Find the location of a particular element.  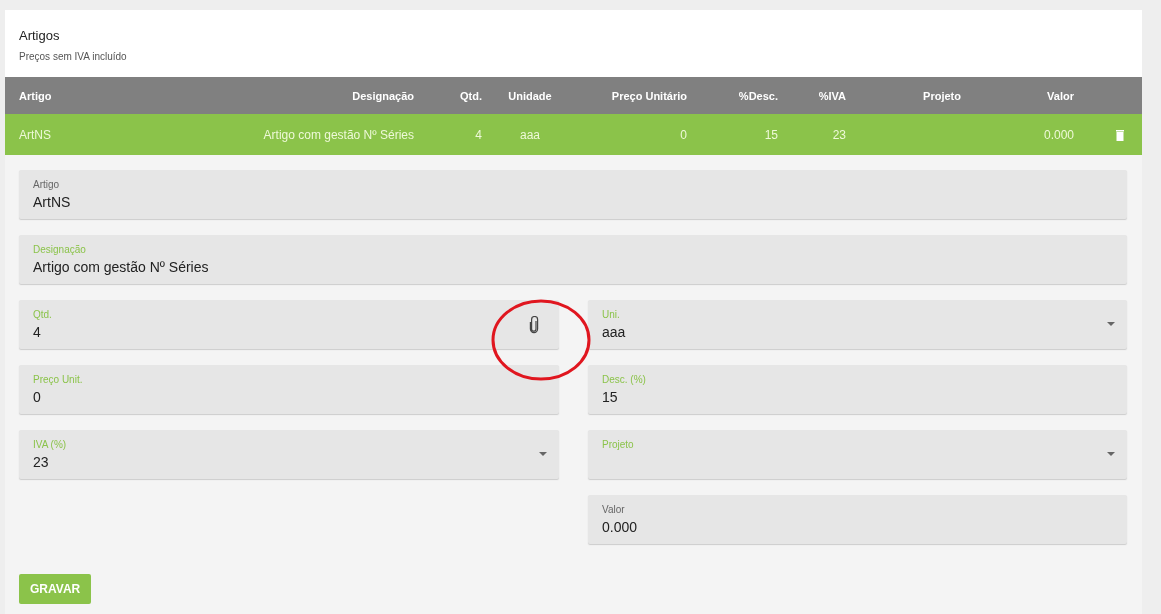

column-header: Designação is located at coordinates (382, 95).